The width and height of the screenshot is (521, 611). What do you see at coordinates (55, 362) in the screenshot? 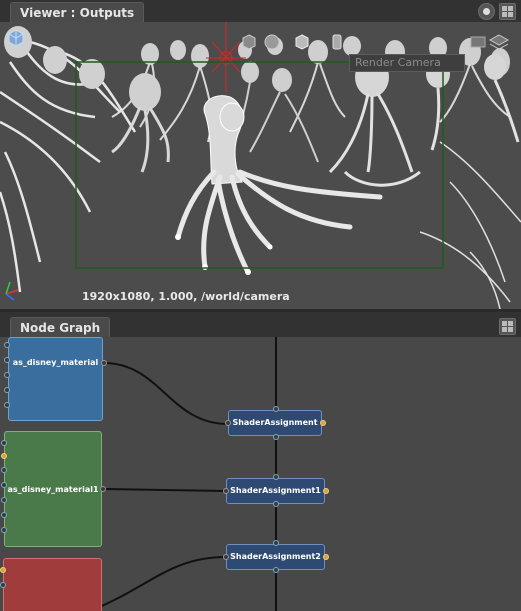
I see `material-node-label: as_disney_material` at bounding box center [55, 362].